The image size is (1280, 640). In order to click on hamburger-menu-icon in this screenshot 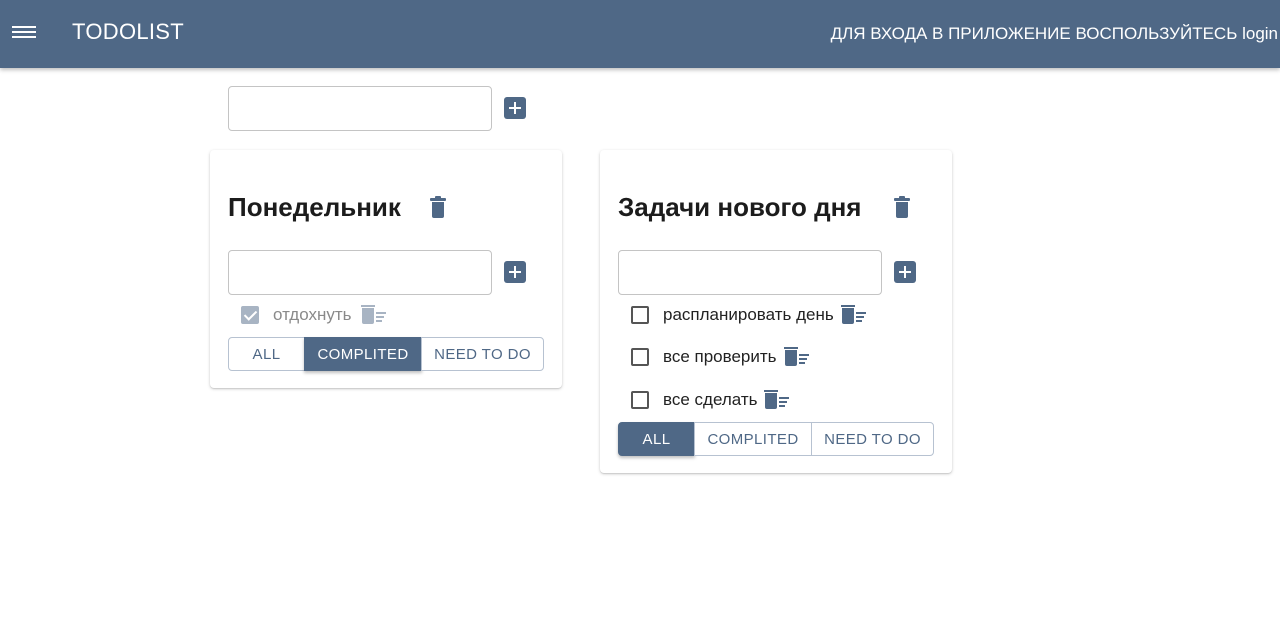, I will do `click(24, 33)`.